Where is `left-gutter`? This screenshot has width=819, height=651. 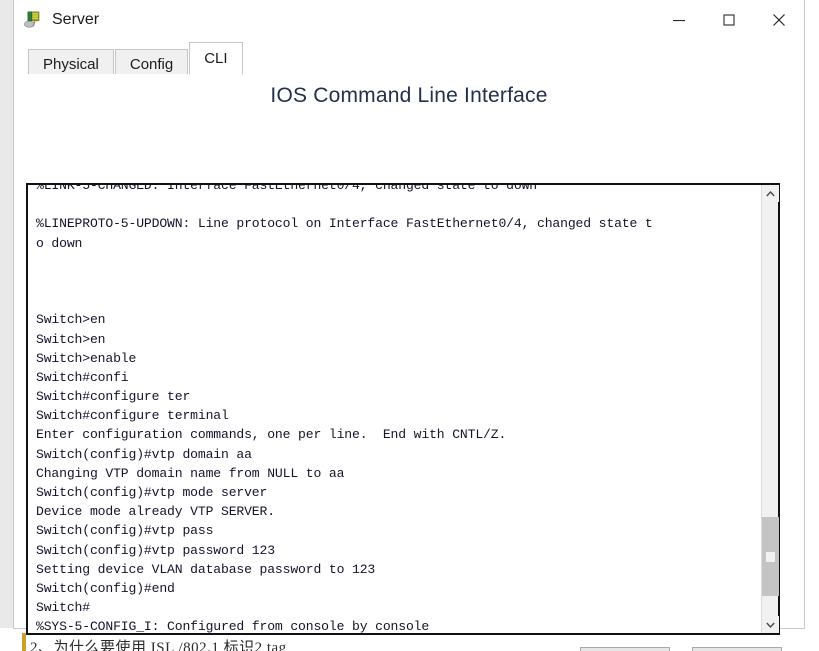
left-gutter is located at coordinates (7, 314).